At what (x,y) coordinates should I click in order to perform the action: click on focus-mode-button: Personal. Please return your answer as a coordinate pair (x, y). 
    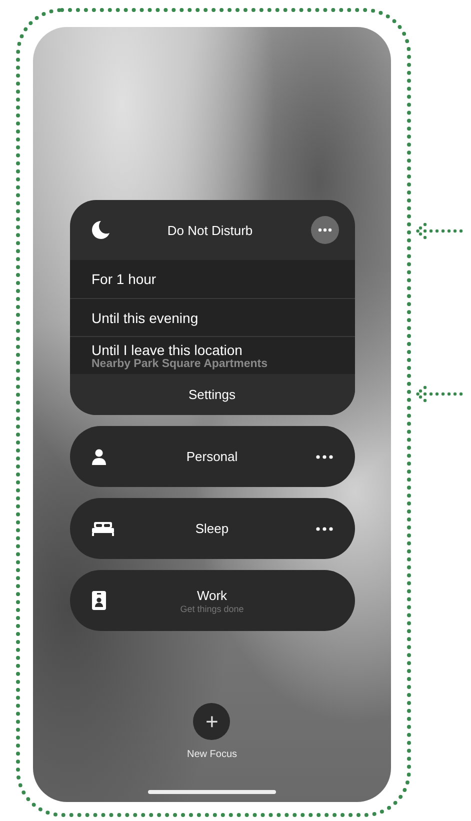
    Looking at the image, I should click on (212, 456).